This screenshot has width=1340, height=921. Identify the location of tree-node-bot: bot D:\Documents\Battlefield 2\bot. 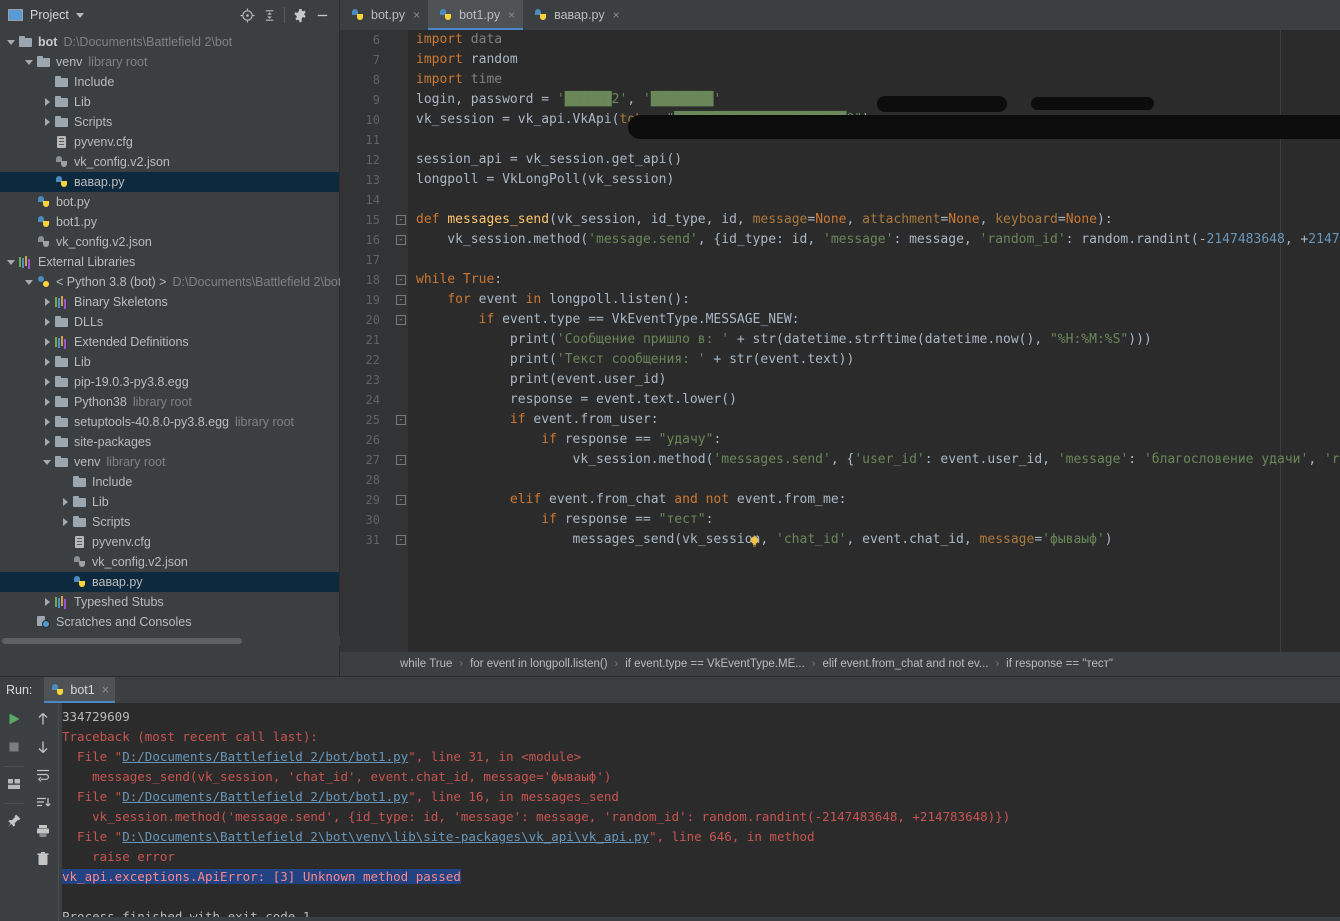
(169, 42).